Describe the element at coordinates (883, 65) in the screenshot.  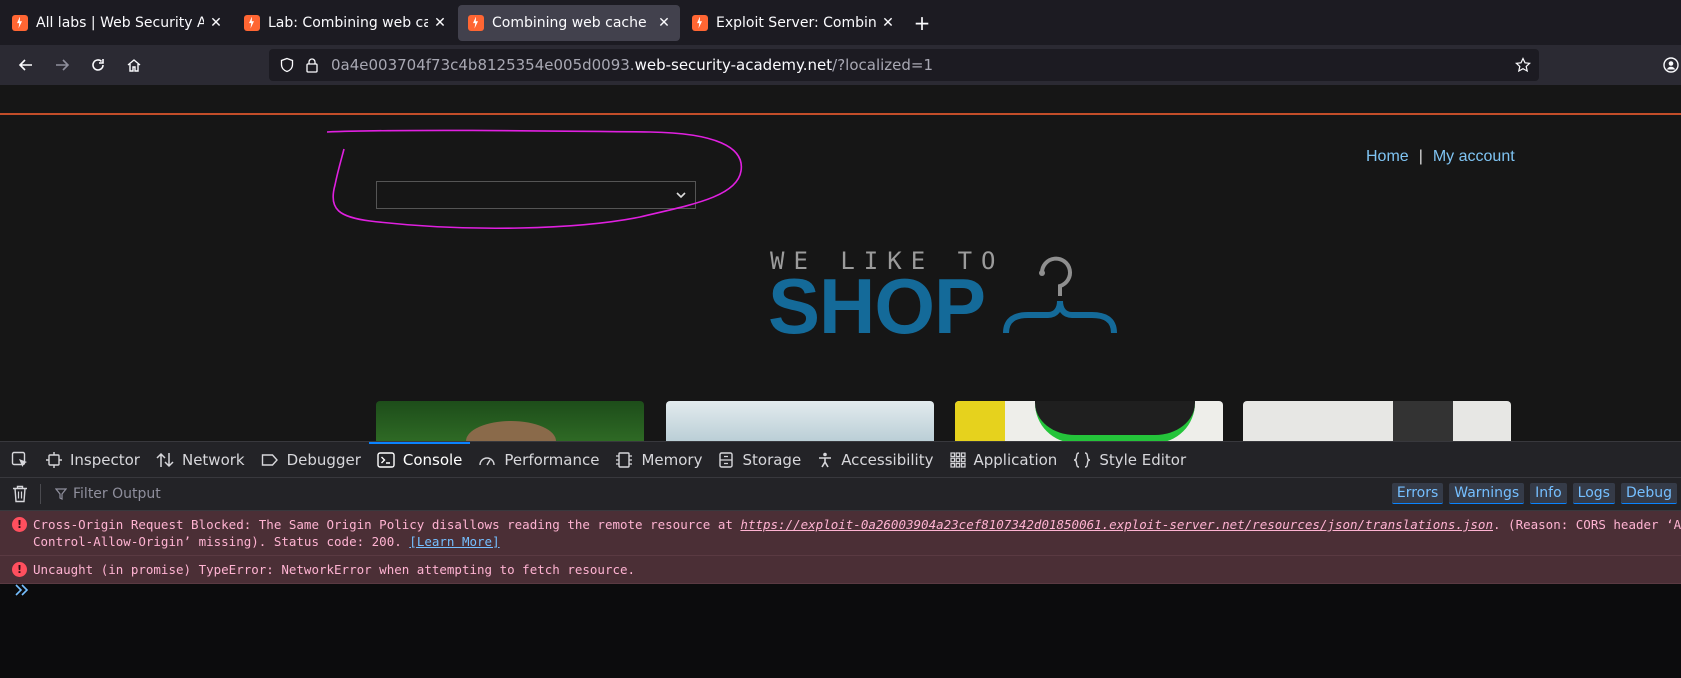
I see `url-path: /?localized=1` at that location.